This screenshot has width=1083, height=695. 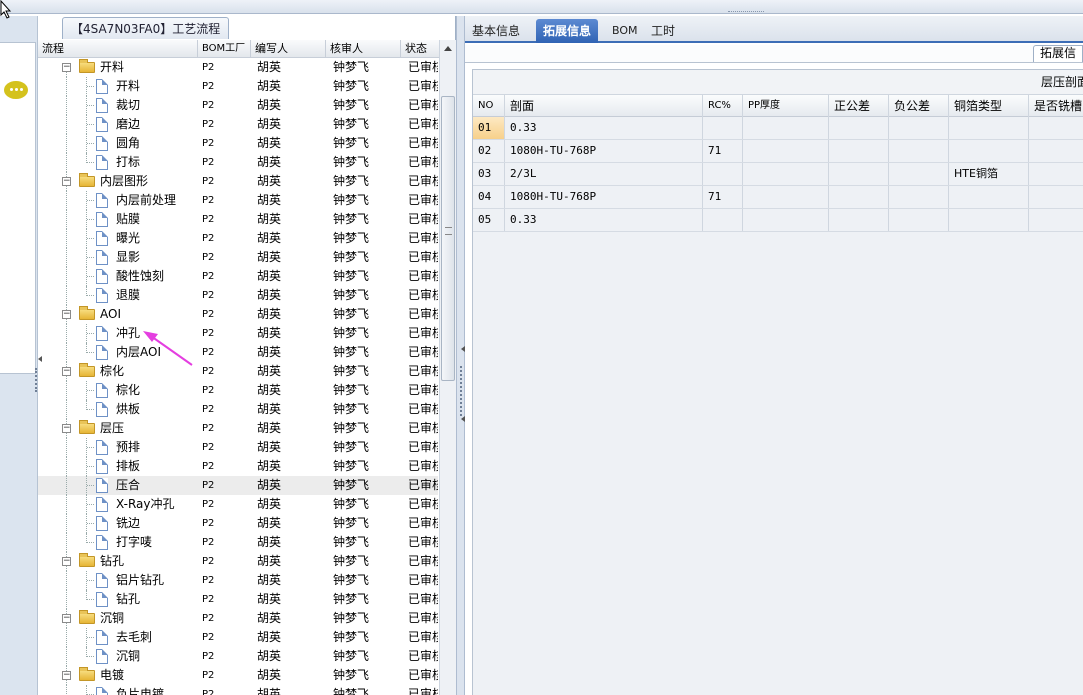 What do you see at coordinates (989, 174) in the screenshot?
I see `col-foil-type-cell: HTE铜箔` at bounding box center [989, 174].